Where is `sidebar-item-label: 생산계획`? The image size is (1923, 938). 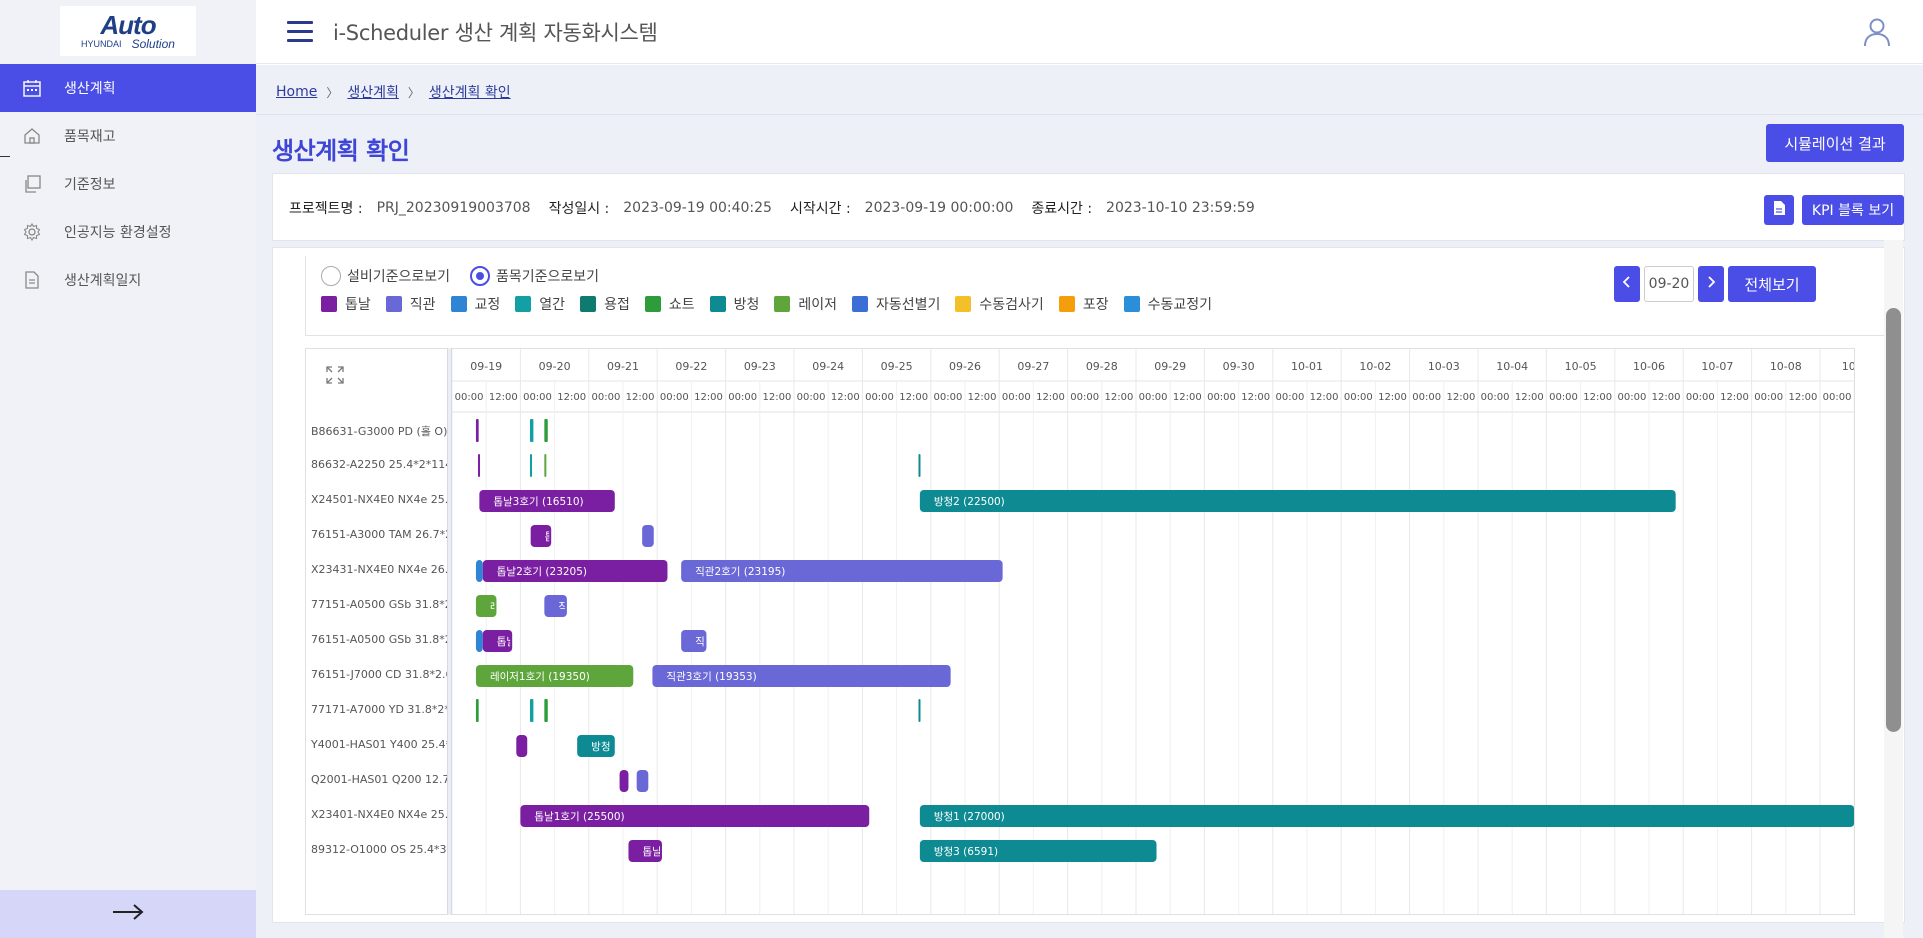
sidebar-item-label: 생산계획 is located at coordinates (90, 89).